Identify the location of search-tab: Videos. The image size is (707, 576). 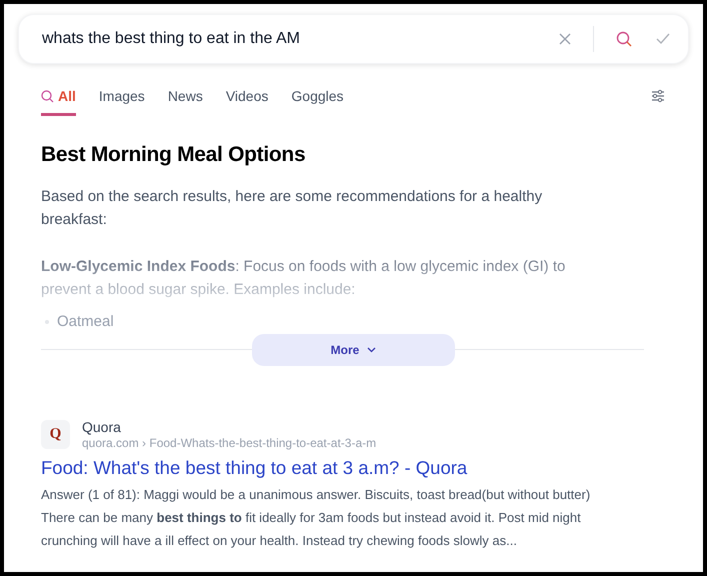
(247, 101).